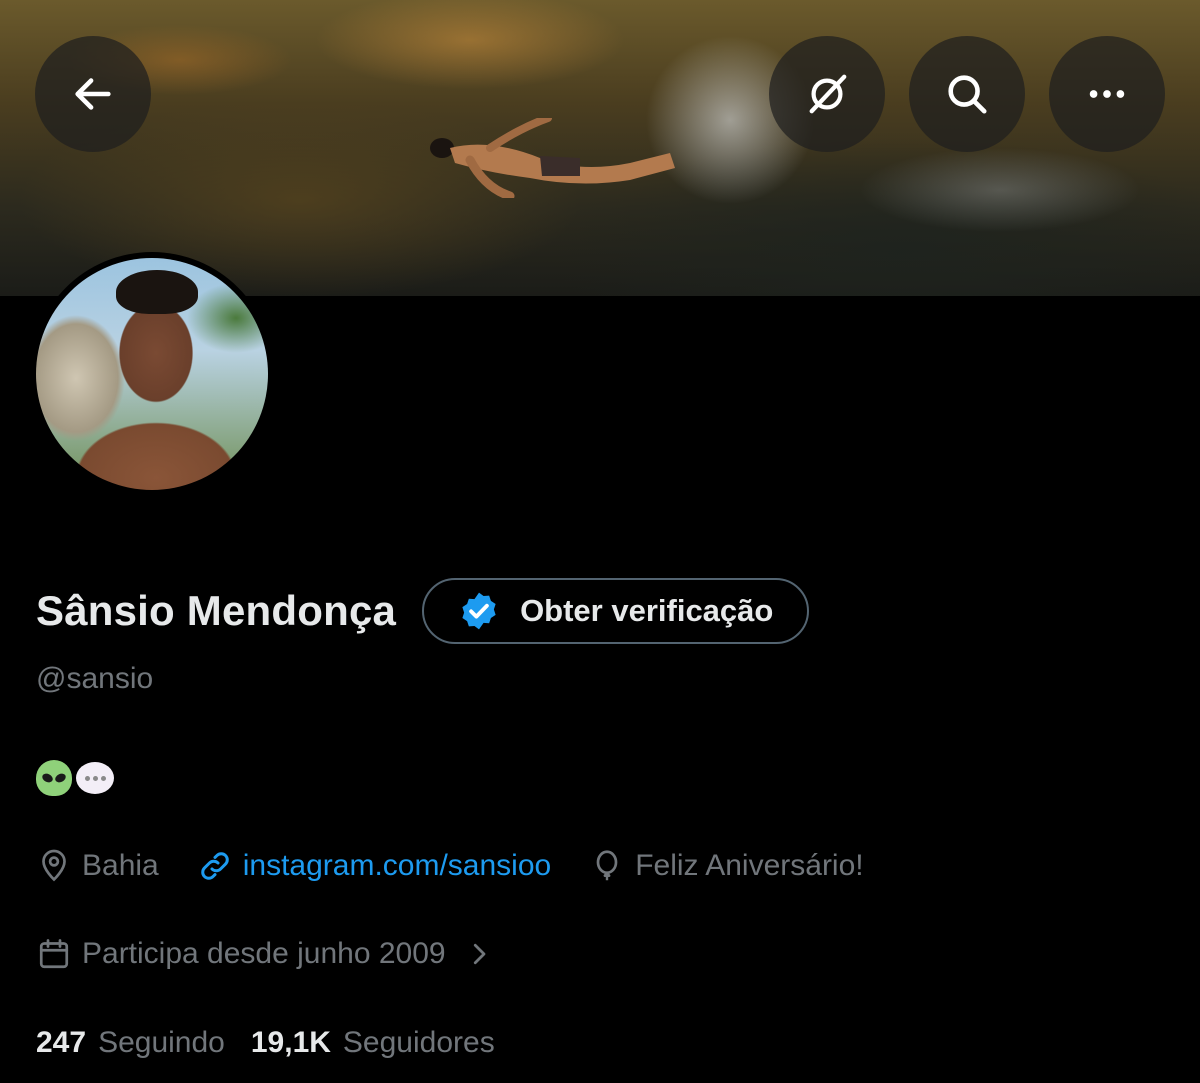  I want to click on speech-bubble-emoji, so click(95, 778).